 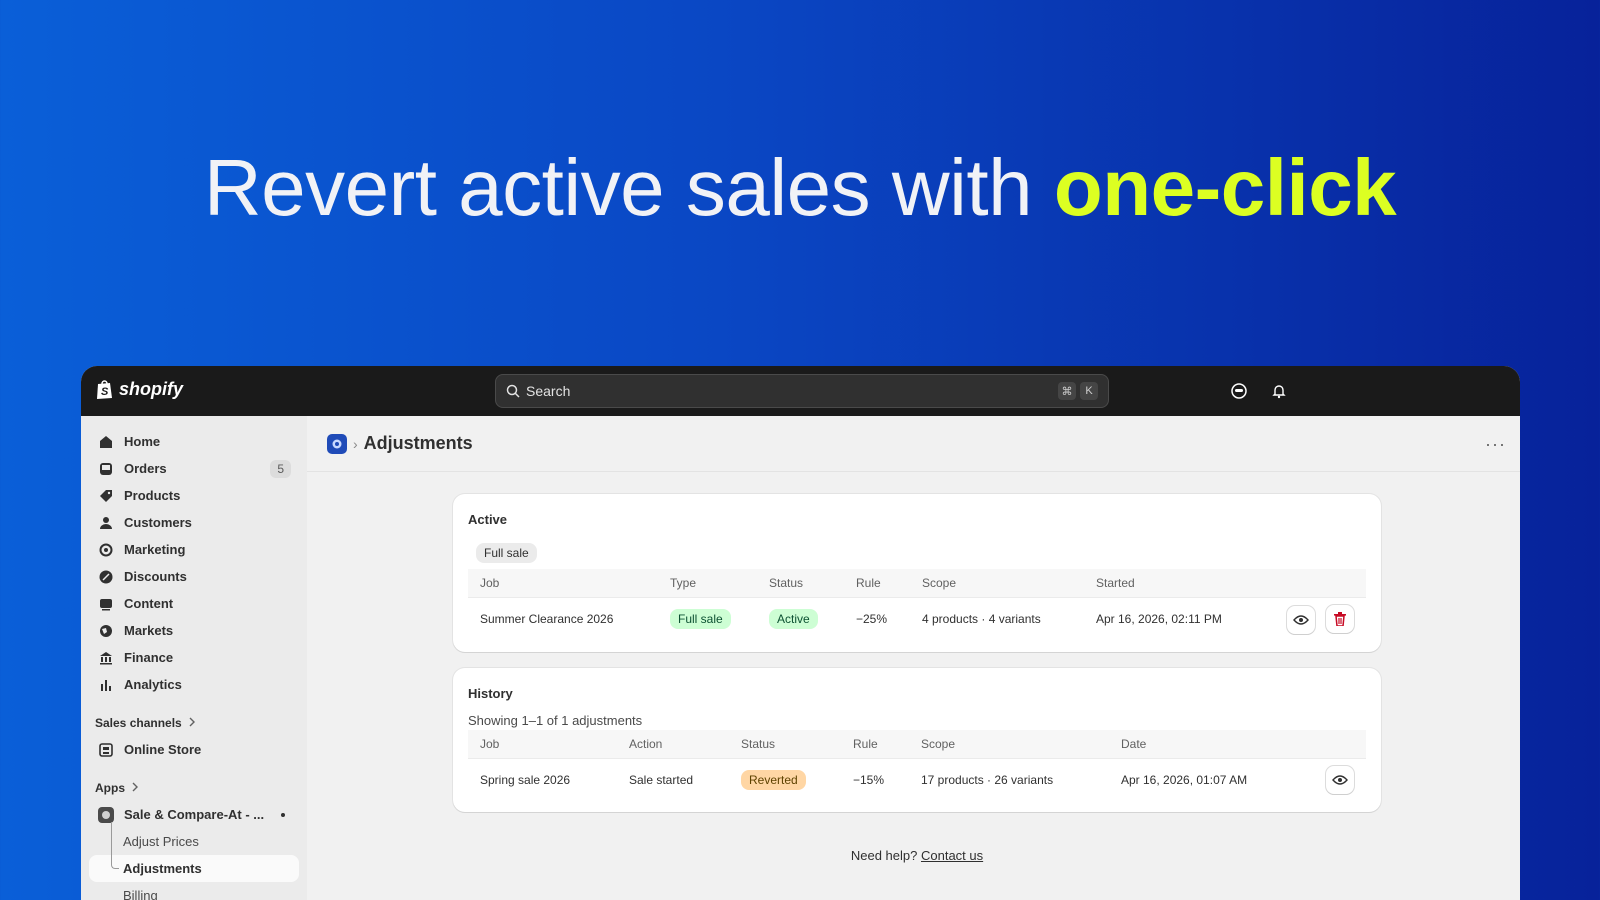 What do you see at coordinates (490, 693) in the screenshot?
I see `history-card-title: History` at bounding box center [490, 693].